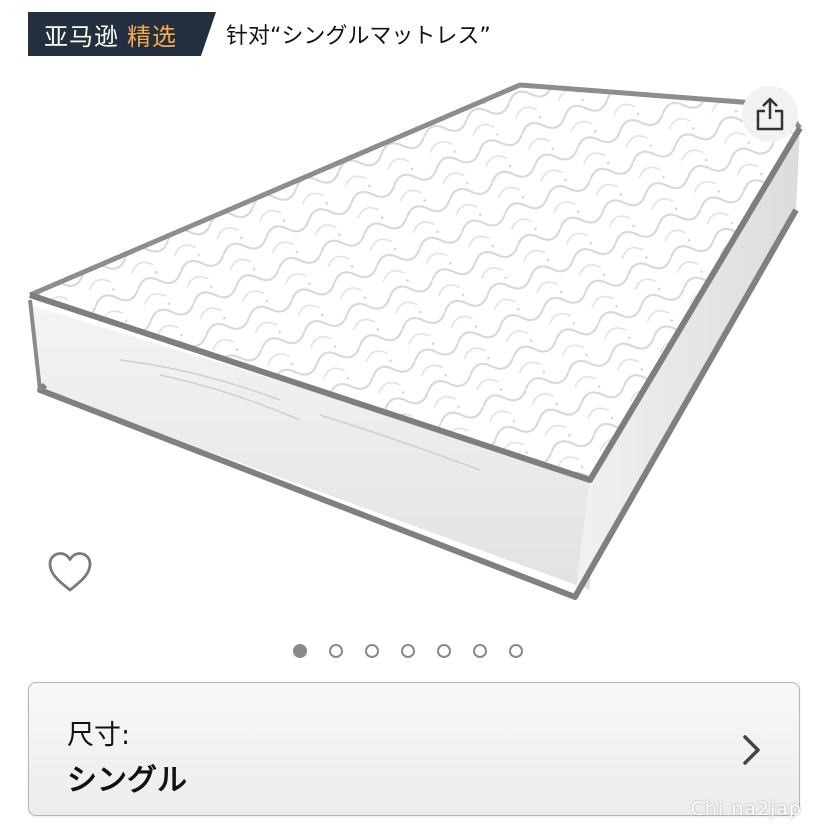 Image resolution: width=828 pixels, height=828 pixels. I want to click on carousel-dots, so click(411, 651).